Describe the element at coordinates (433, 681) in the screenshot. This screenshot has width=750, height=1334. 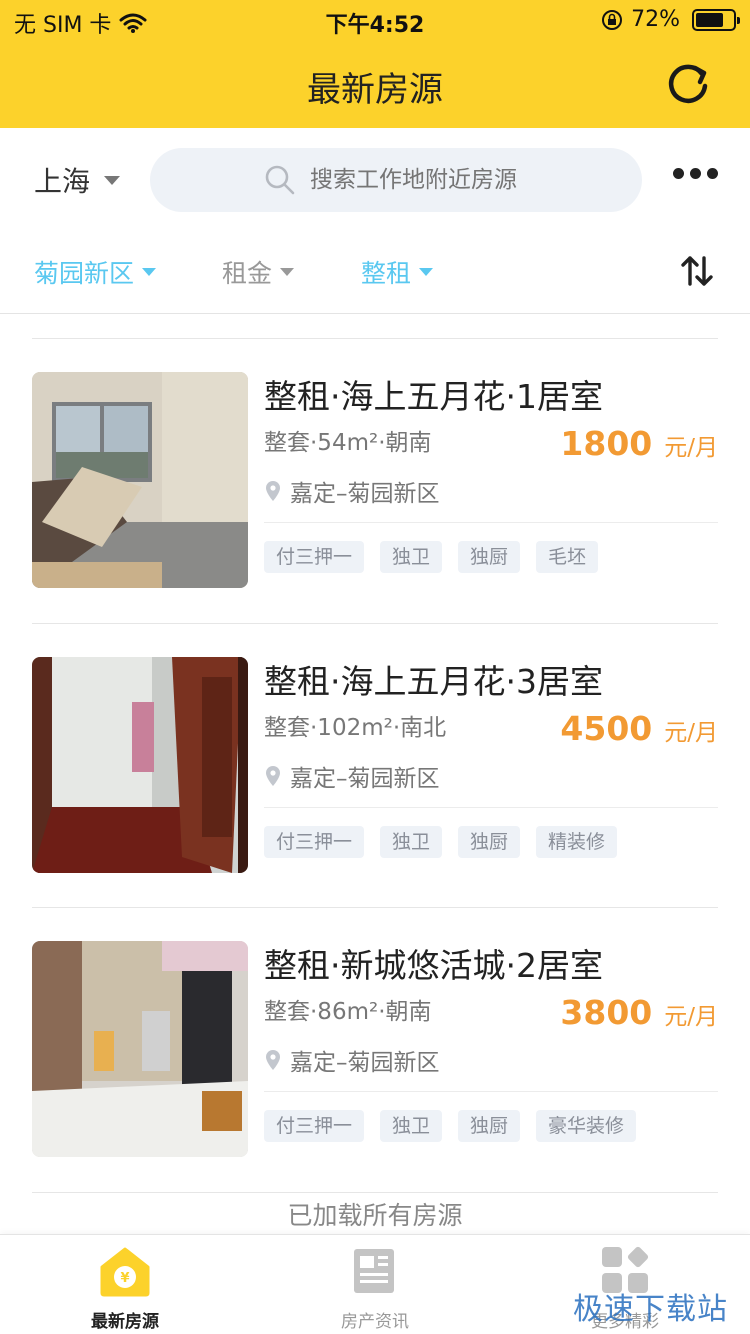
I see `listing-title: 整租·海上五月花·3居室` at that location.